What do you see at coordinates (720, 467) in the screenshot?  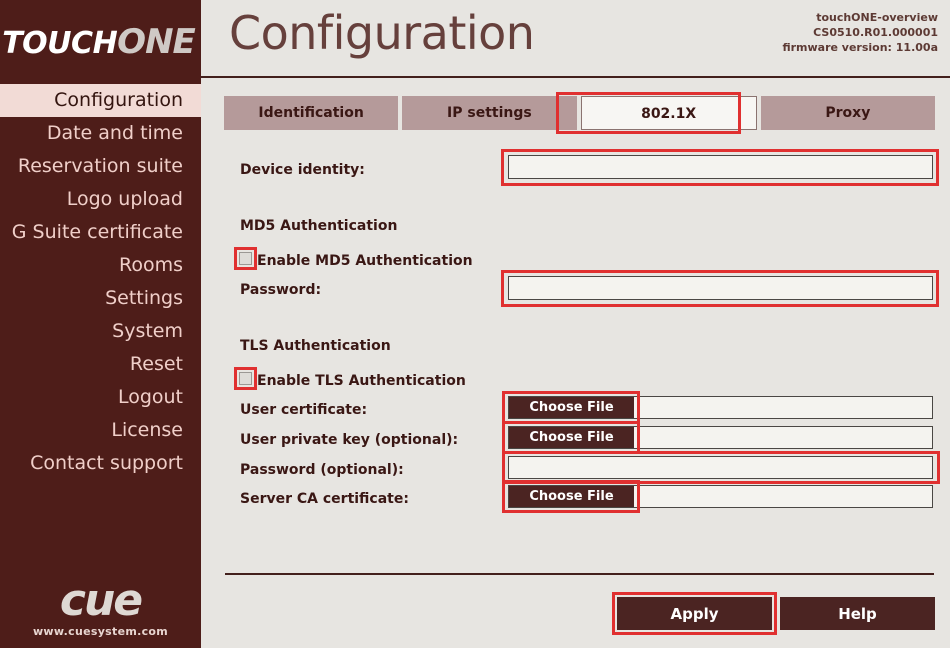 I see `tls-password-input` at bounding box center [720, 467].